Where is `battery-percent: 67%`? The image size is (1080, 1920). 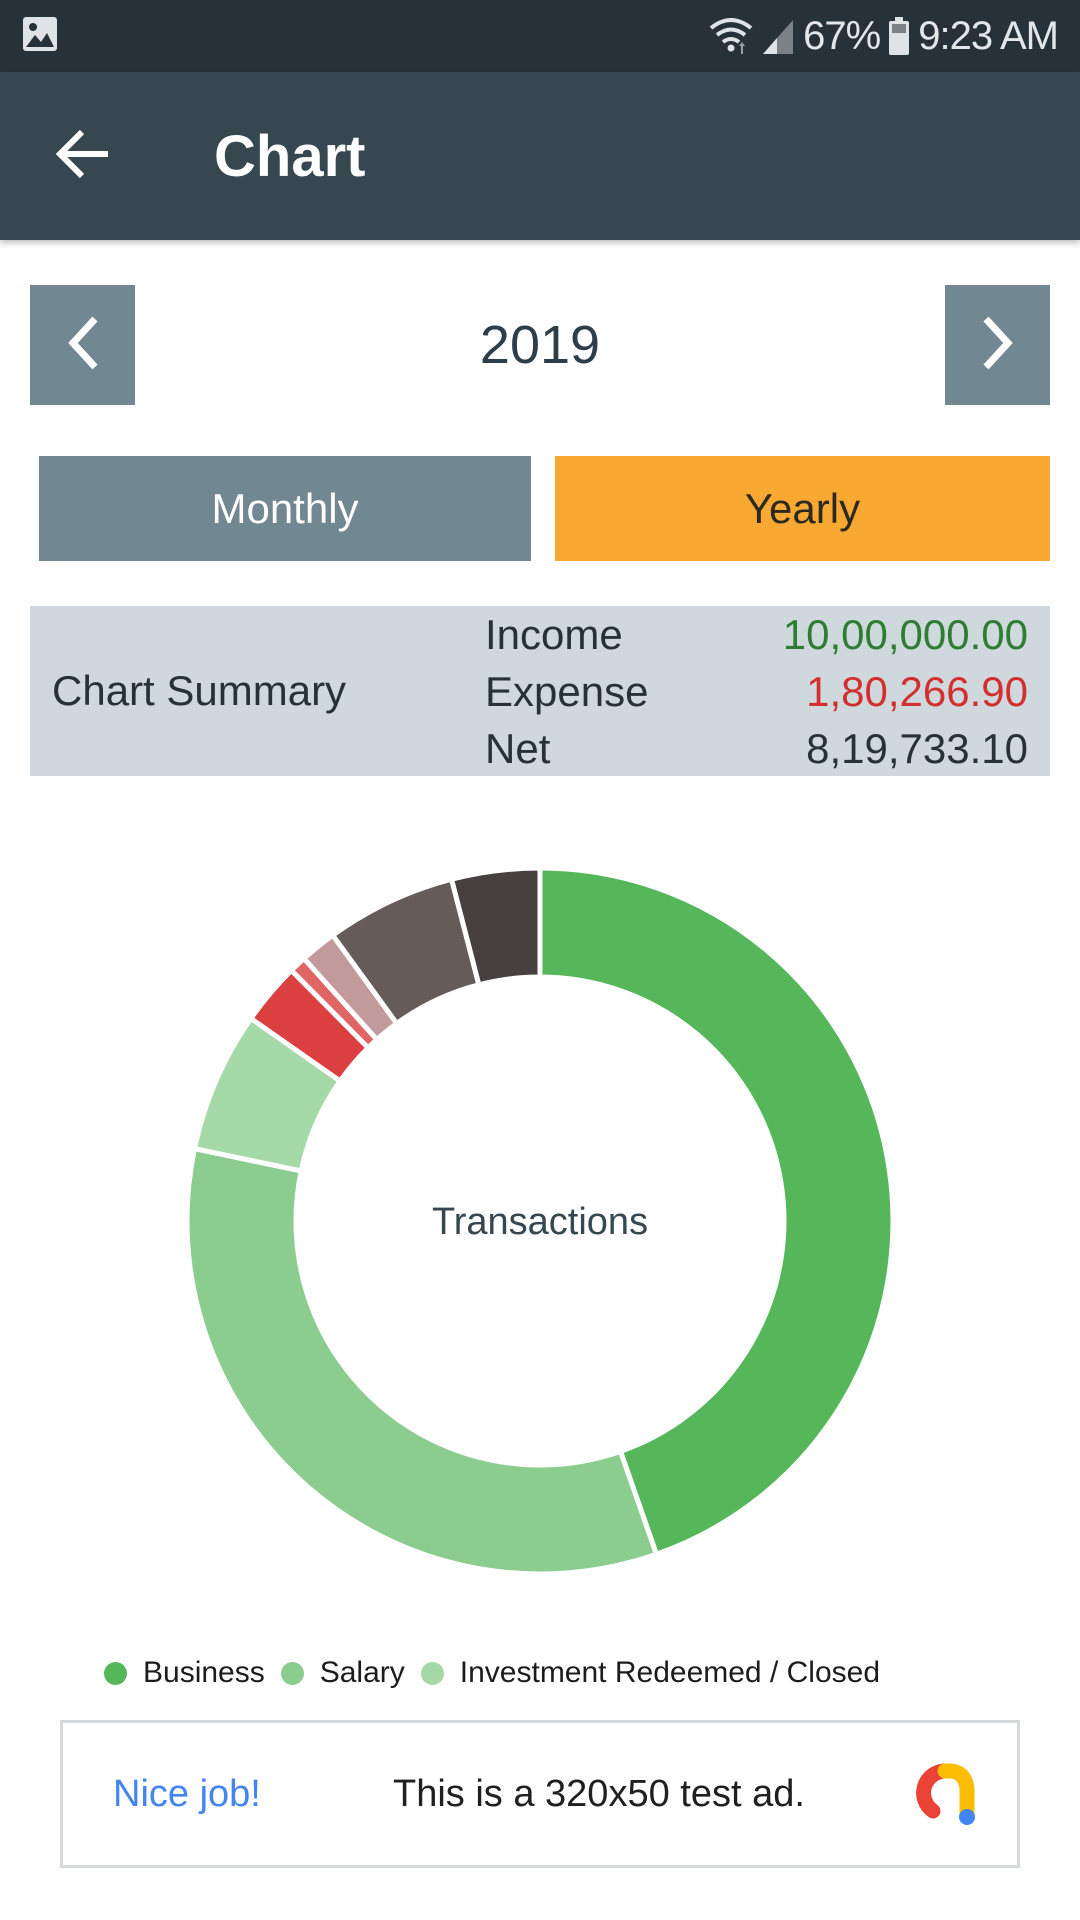
battery-percent: 67% is located at coordinates (842, 35).